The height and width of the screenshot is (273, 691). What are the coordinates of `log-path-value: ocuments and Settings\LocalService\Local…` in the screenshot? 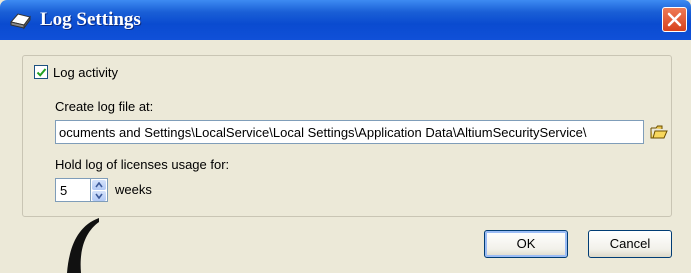 It's located at (323, 132).